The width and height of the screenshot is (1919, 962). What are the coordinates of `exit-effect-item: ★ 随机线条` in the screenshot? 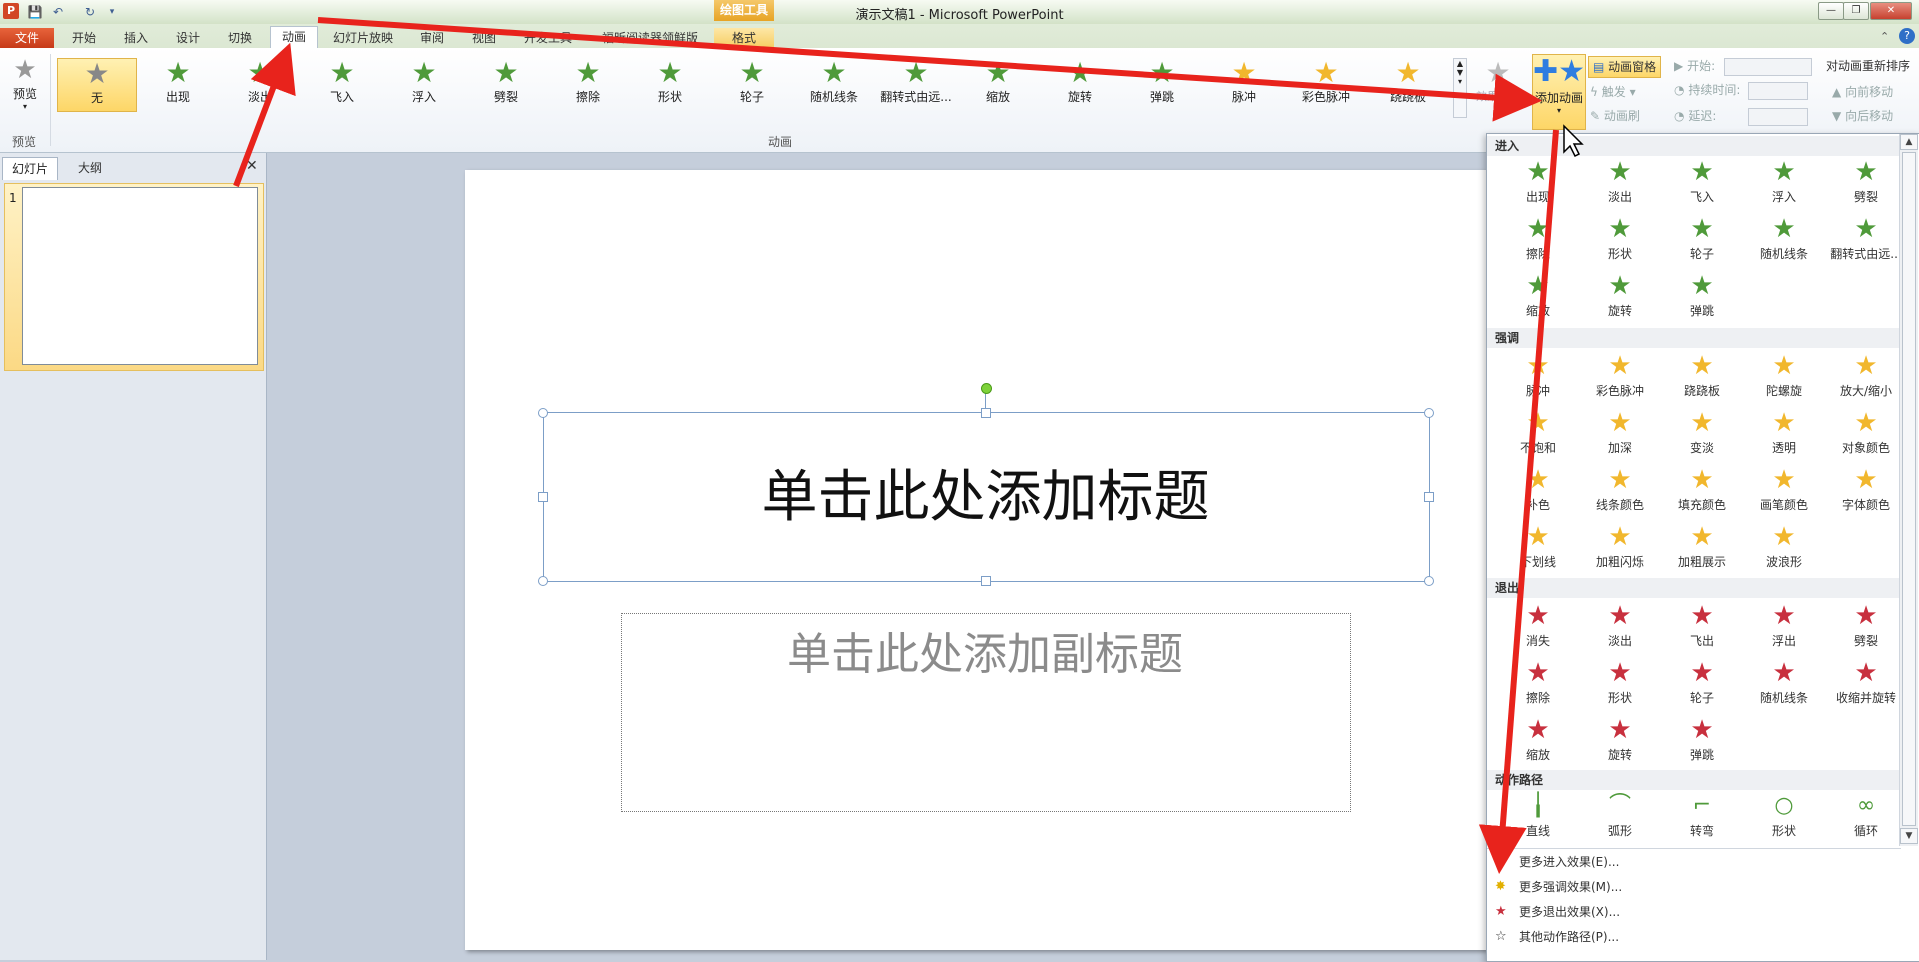 It's located at (1784, 685).